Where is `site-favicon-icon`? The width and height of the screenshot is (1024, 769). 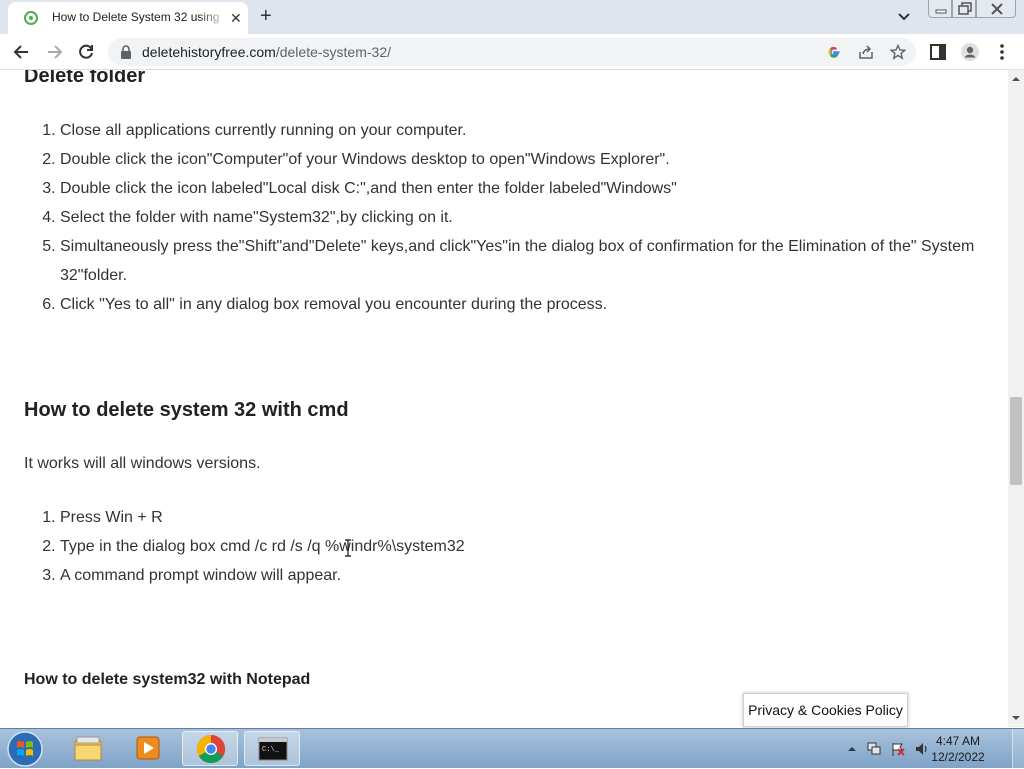
site-favicon-icon is located at coordinates (31, 18).